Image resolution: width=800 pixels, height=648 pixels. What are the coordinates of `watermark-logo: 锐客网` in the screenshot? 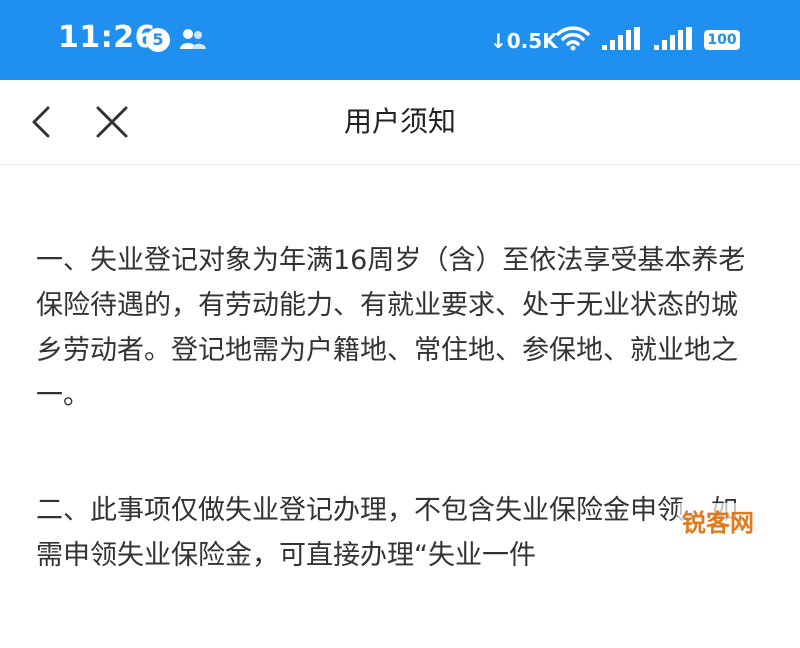 It's located at (718, 520).